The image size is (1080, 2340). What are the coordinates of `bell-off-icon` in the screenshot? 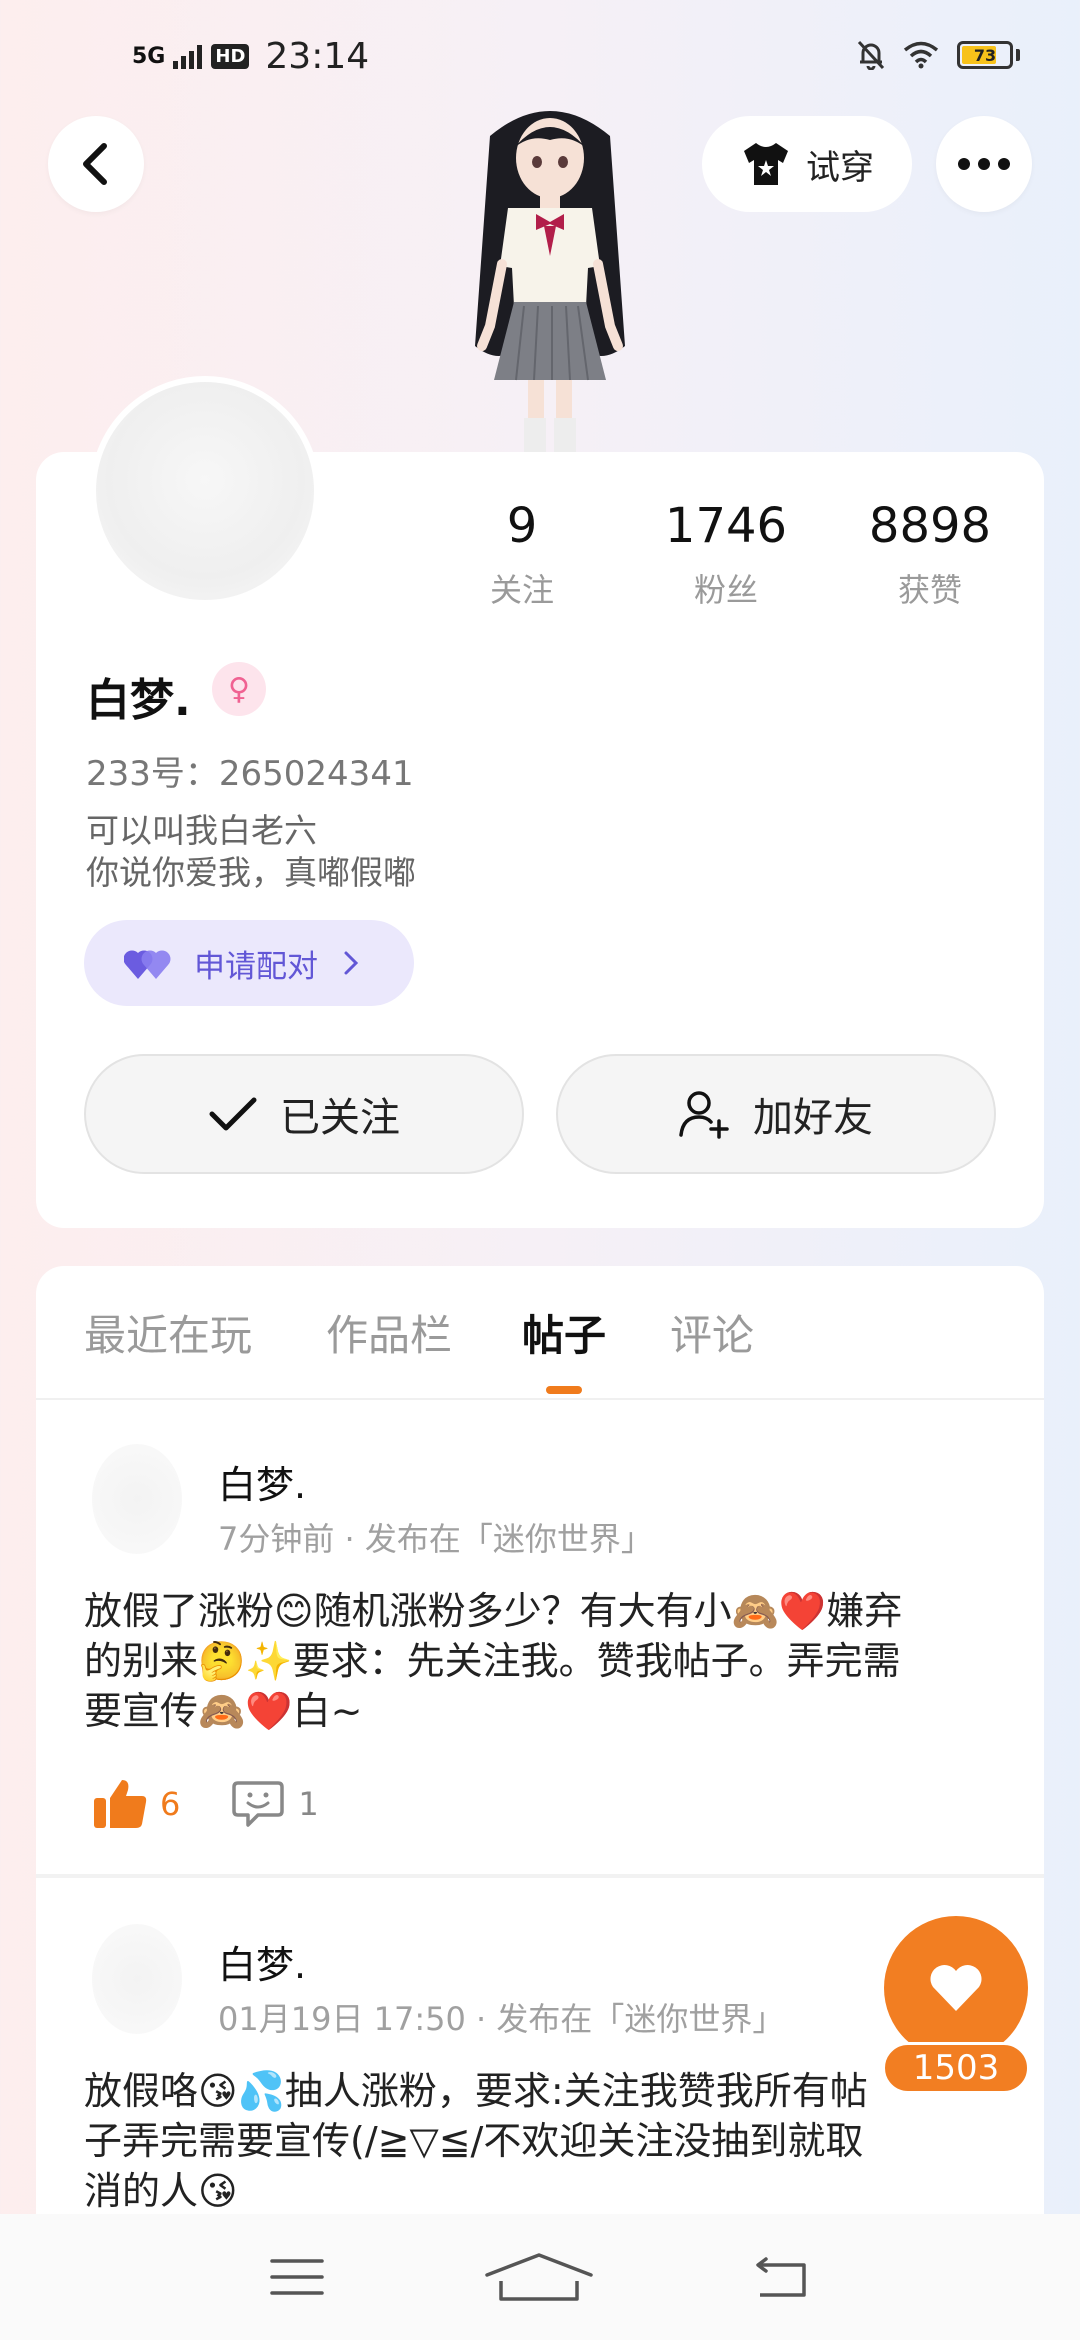 It's located at (871, 55).